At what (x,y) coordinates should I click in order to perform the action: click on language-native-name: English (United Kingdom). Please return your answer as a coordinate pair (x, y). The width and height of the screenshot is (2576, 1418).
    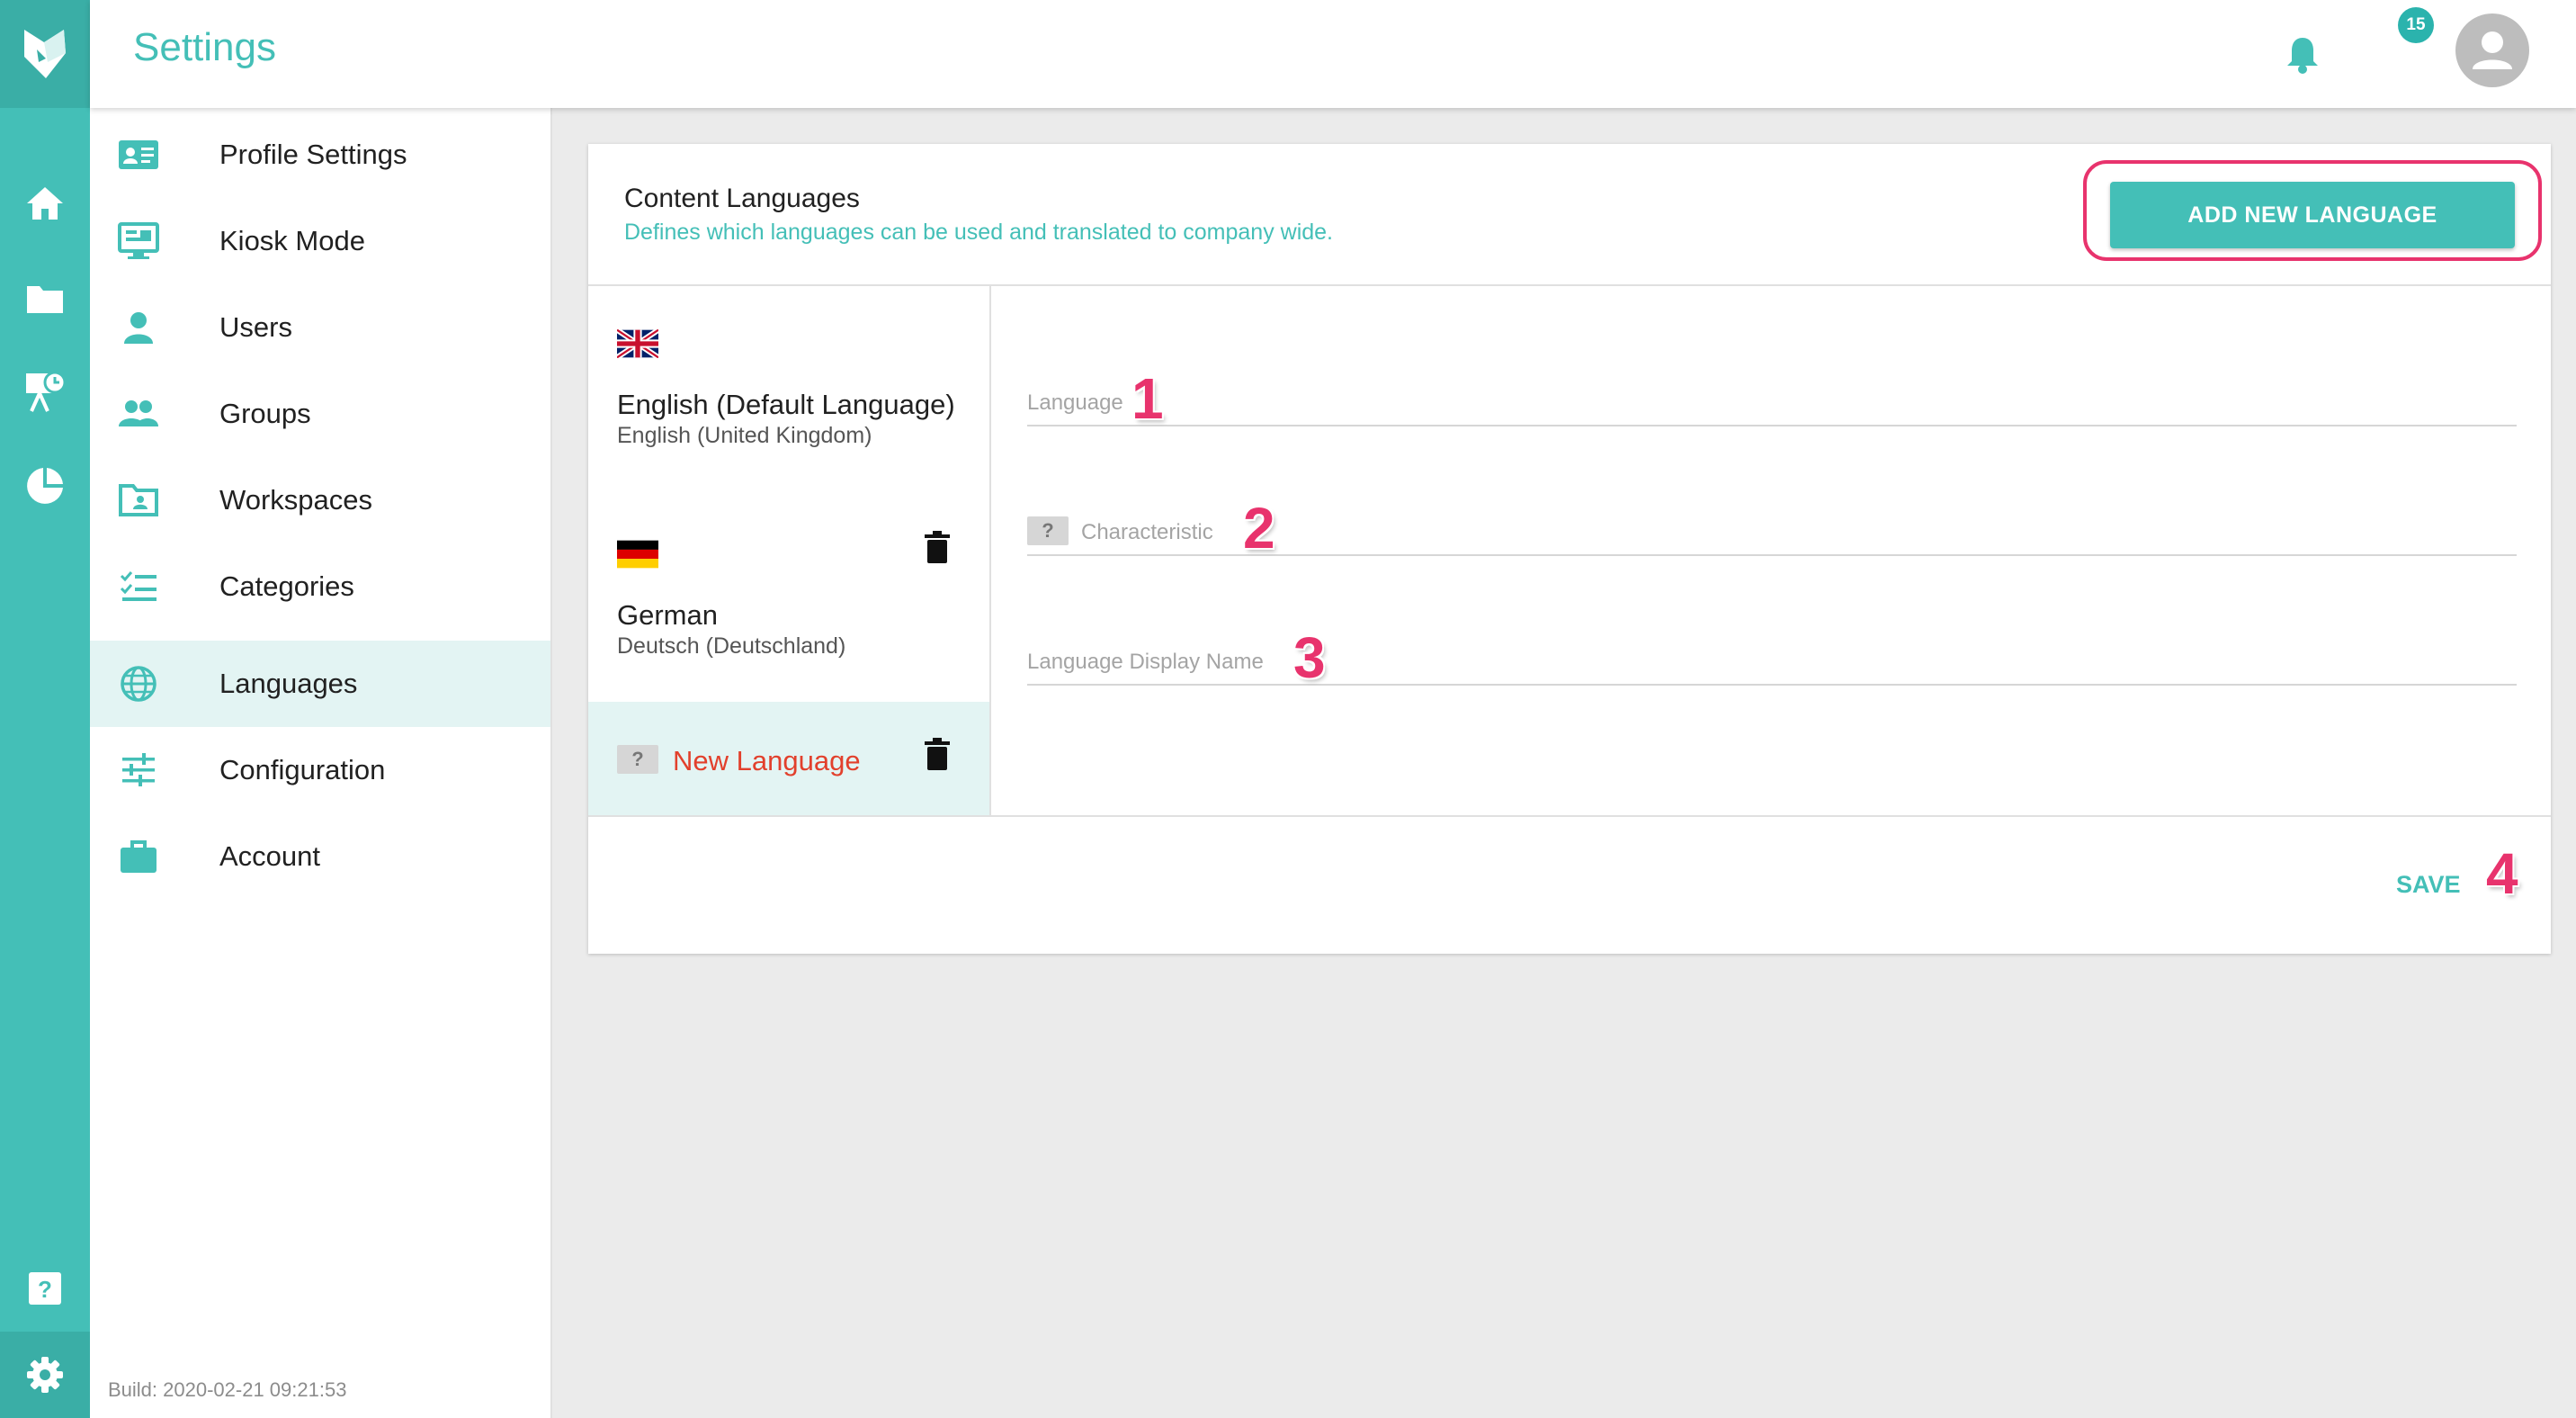
    Looking at the image, I should click on (744, 435).